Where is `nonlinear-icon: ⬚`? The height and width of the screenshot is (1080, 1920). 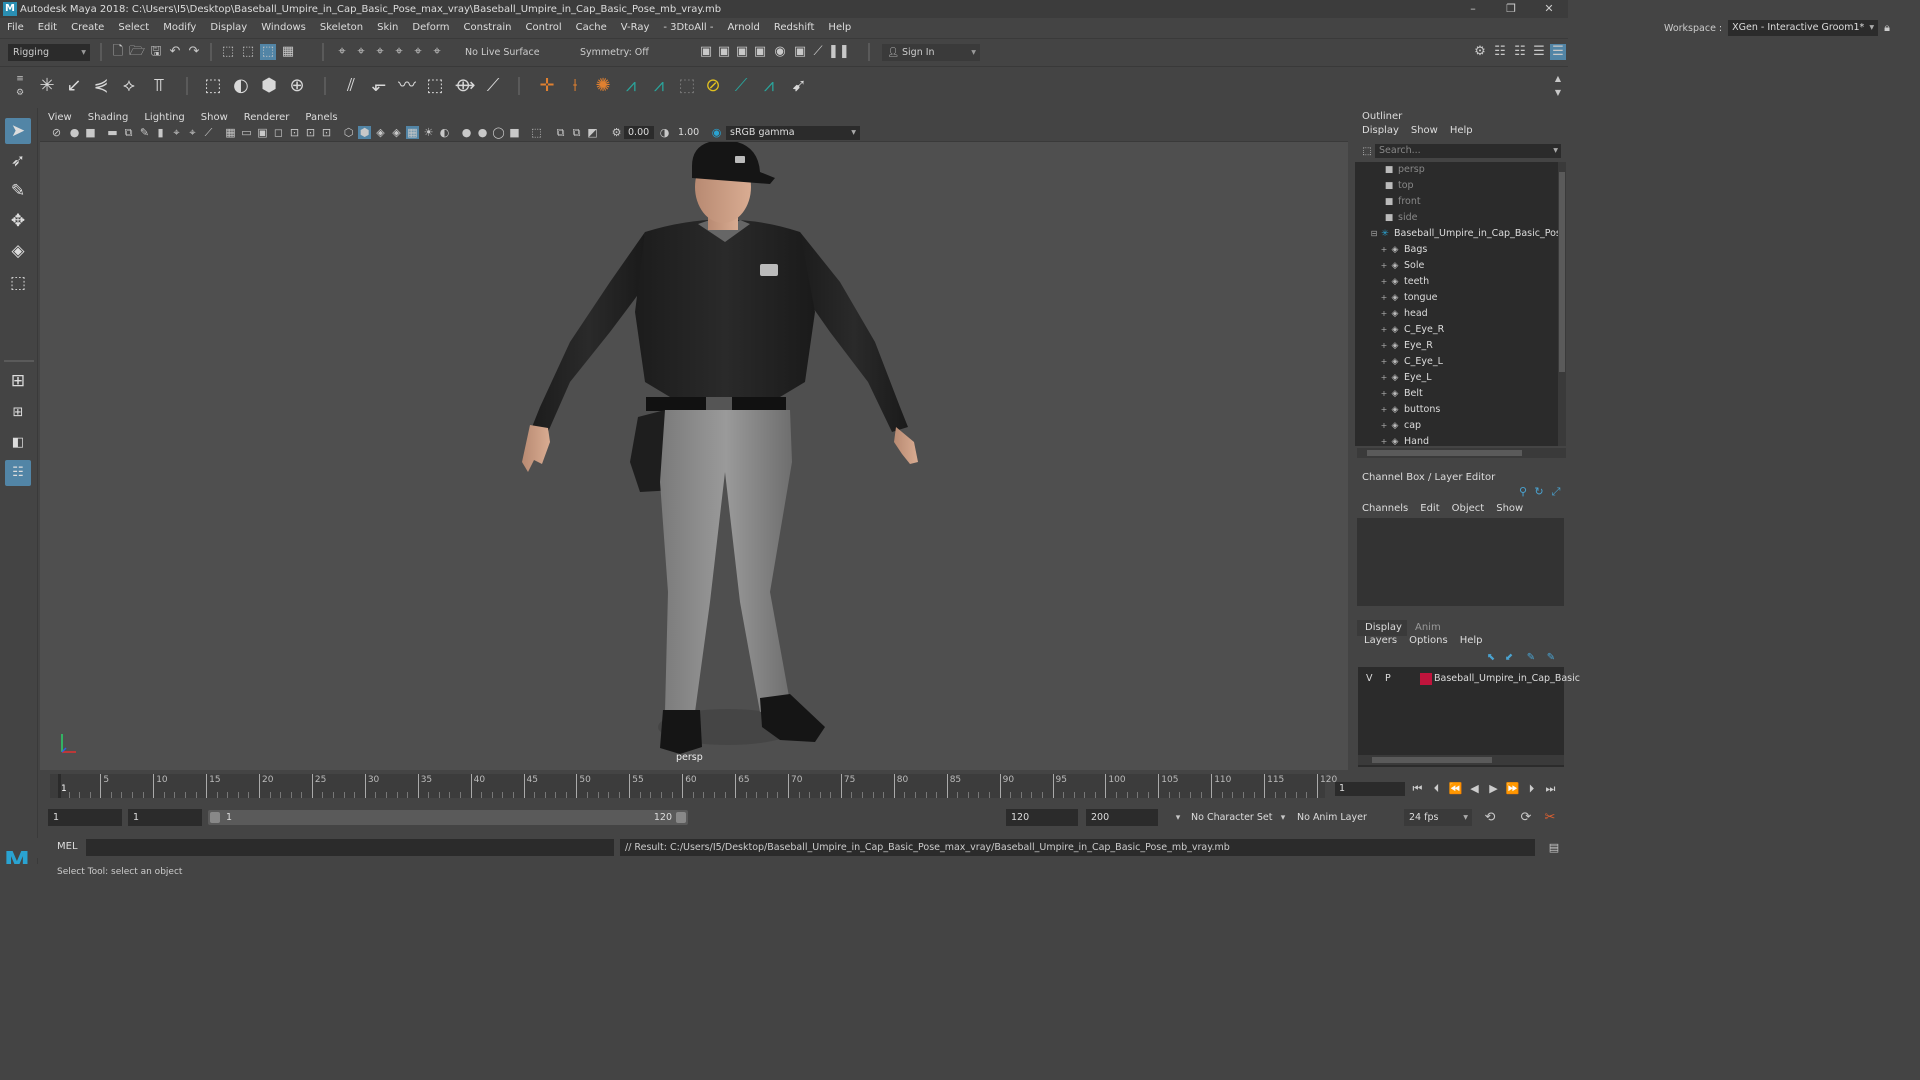
nonlinear-icon: ⬚ is located at coordinates (435, 86).